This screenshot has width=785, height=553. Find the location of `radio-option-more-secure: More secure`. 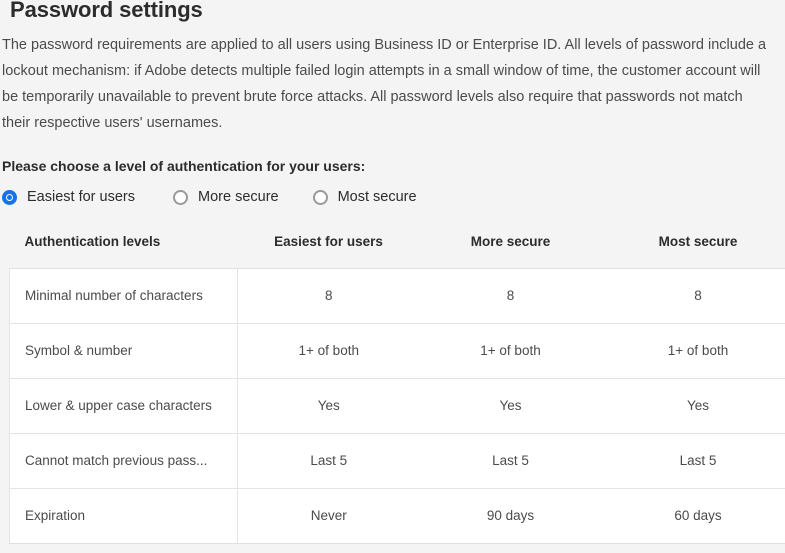

radio-option-more-secure: More secure is located at coordinates (226, 197).